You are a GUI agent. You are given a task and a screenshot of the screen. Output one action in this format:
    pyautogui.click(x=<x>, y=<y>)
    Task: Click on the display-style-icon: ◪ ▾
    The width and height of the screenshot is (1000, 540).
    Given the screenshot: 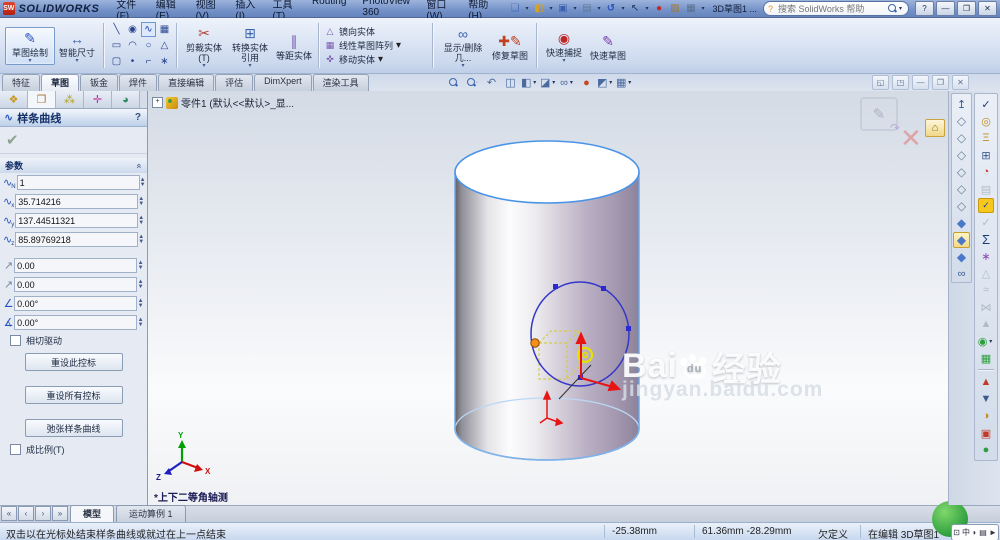 What is the action you would take?
    pyautogui.click(x=548, y=82)
    